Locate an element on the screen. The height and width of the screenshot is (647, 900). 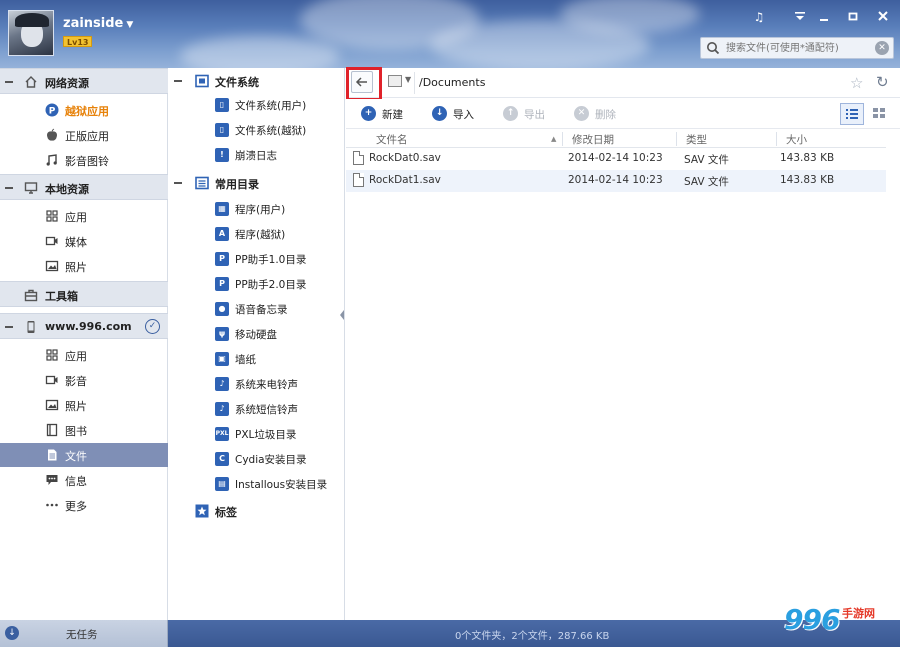
tree-item-ringtones: ♪ 系统来电铃声 is located at coordinates (257, 384).